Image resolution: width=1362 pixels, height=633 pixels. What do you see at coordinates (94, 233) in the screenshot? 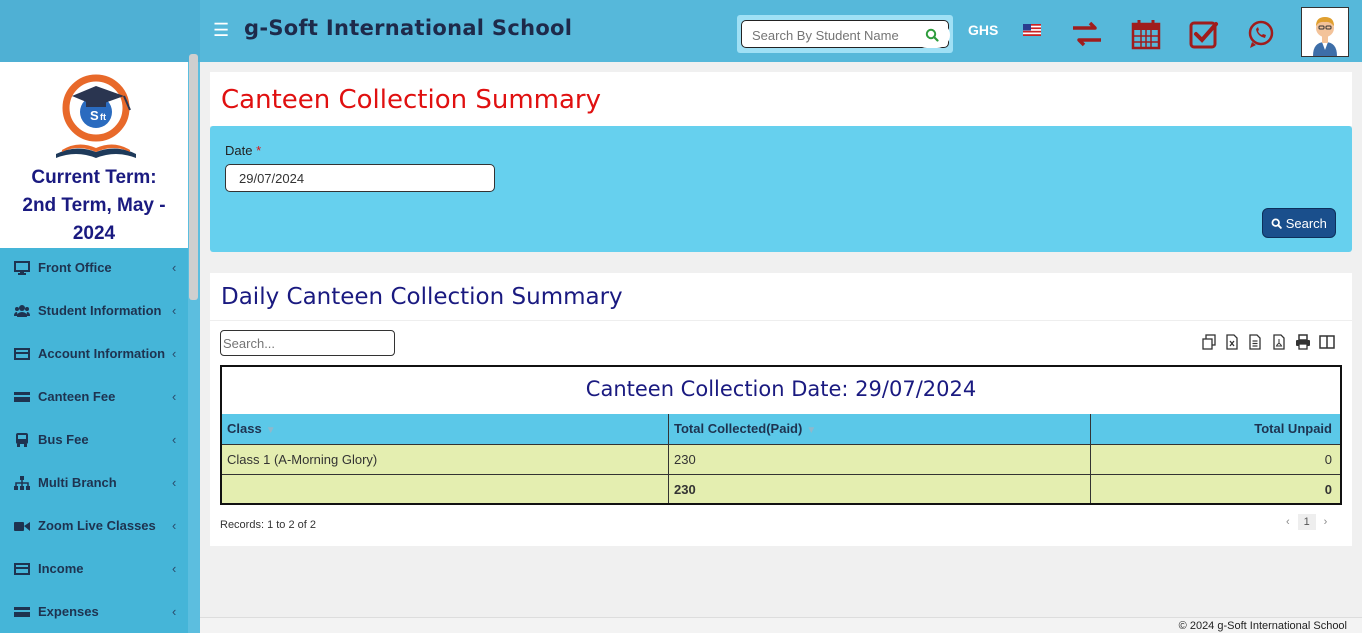
I see `term-line-3: 2024` at bounding box center [94, 233].